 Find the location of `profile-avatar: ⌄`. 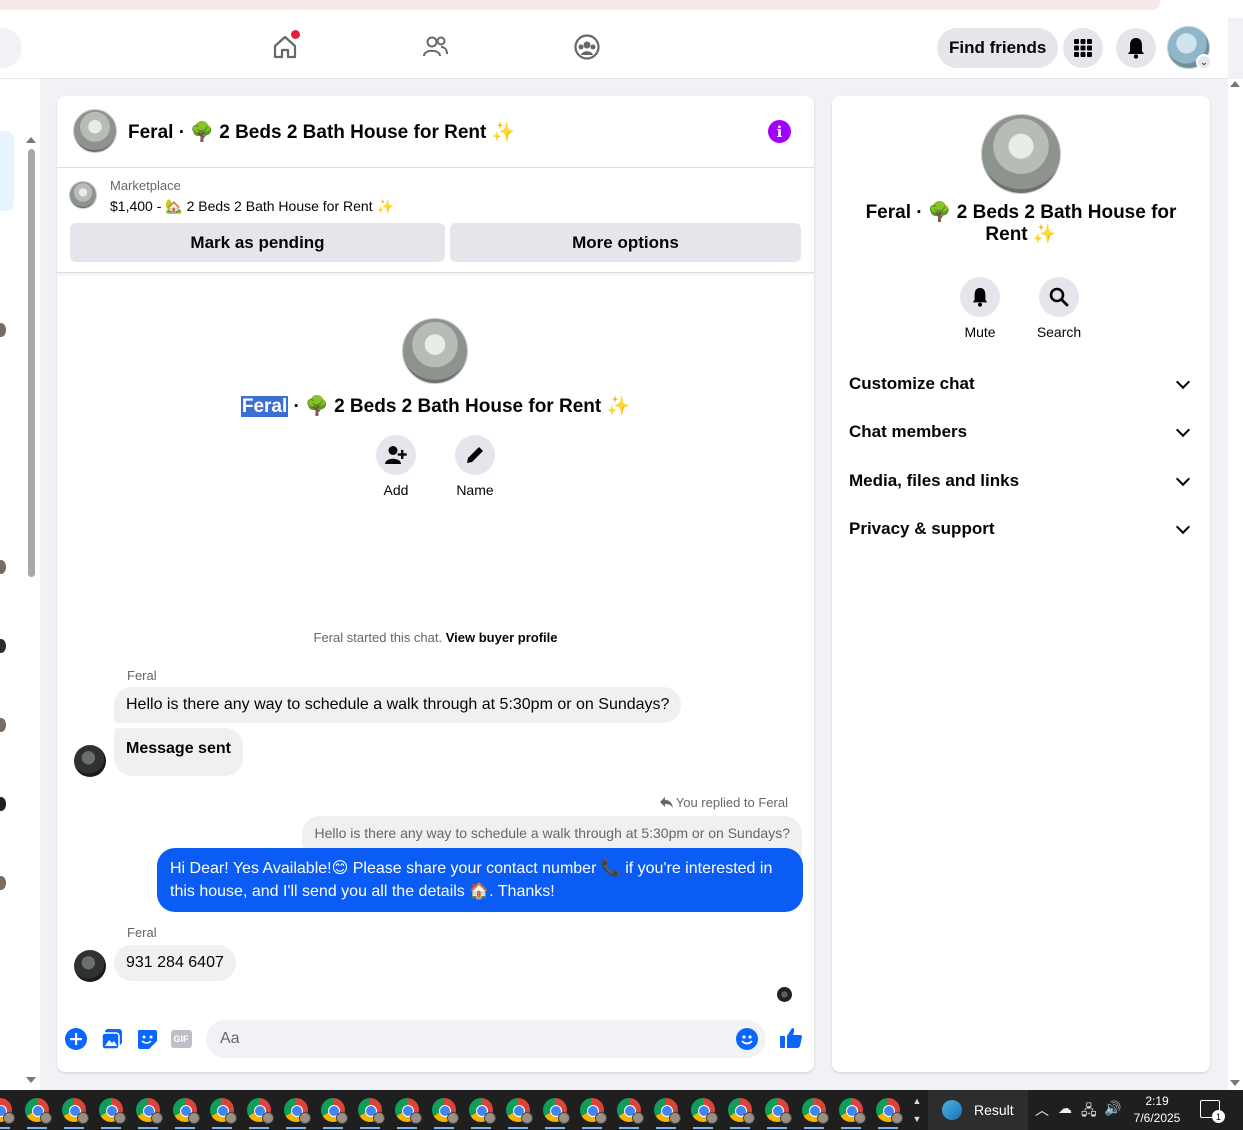

profile-avatar: ⌄ is located at coordinates (1189, 48).